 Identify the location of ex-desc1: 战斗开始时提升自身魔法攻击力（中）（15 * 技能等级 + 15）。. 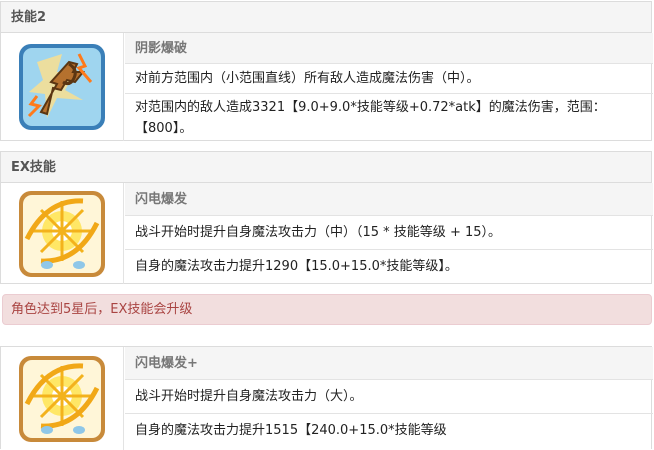
(389, 233).